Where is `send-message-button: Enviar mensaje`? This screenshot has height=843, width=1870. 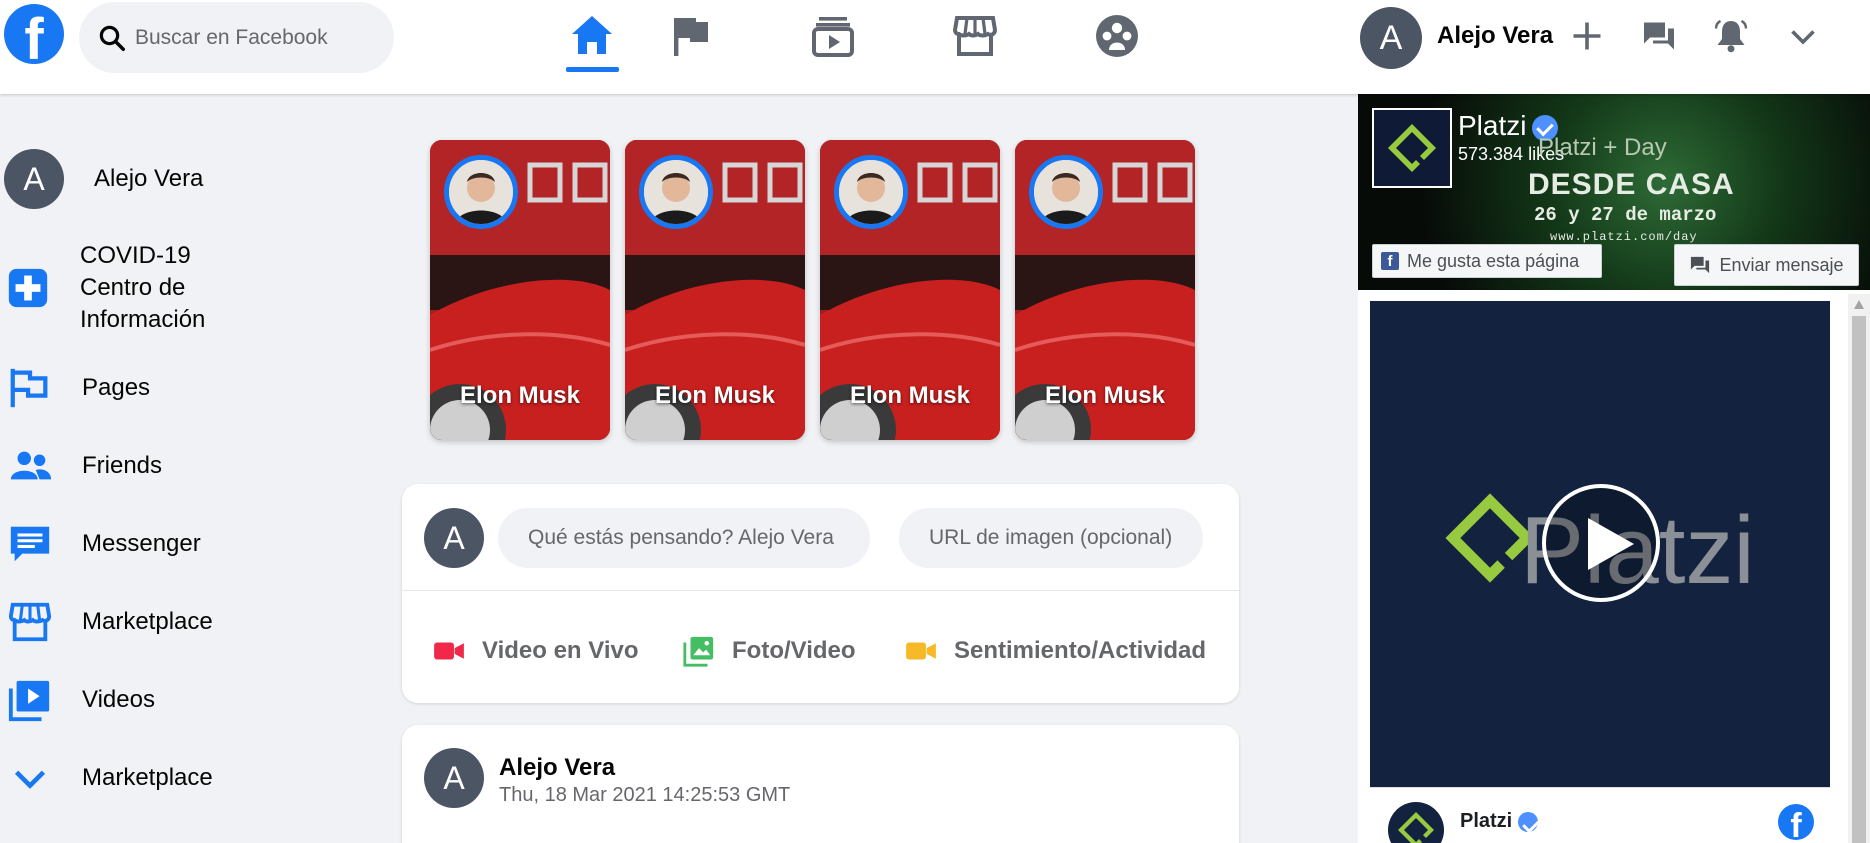 send-message-button: Enviar mensaje is located at coordinates (1766, 265).